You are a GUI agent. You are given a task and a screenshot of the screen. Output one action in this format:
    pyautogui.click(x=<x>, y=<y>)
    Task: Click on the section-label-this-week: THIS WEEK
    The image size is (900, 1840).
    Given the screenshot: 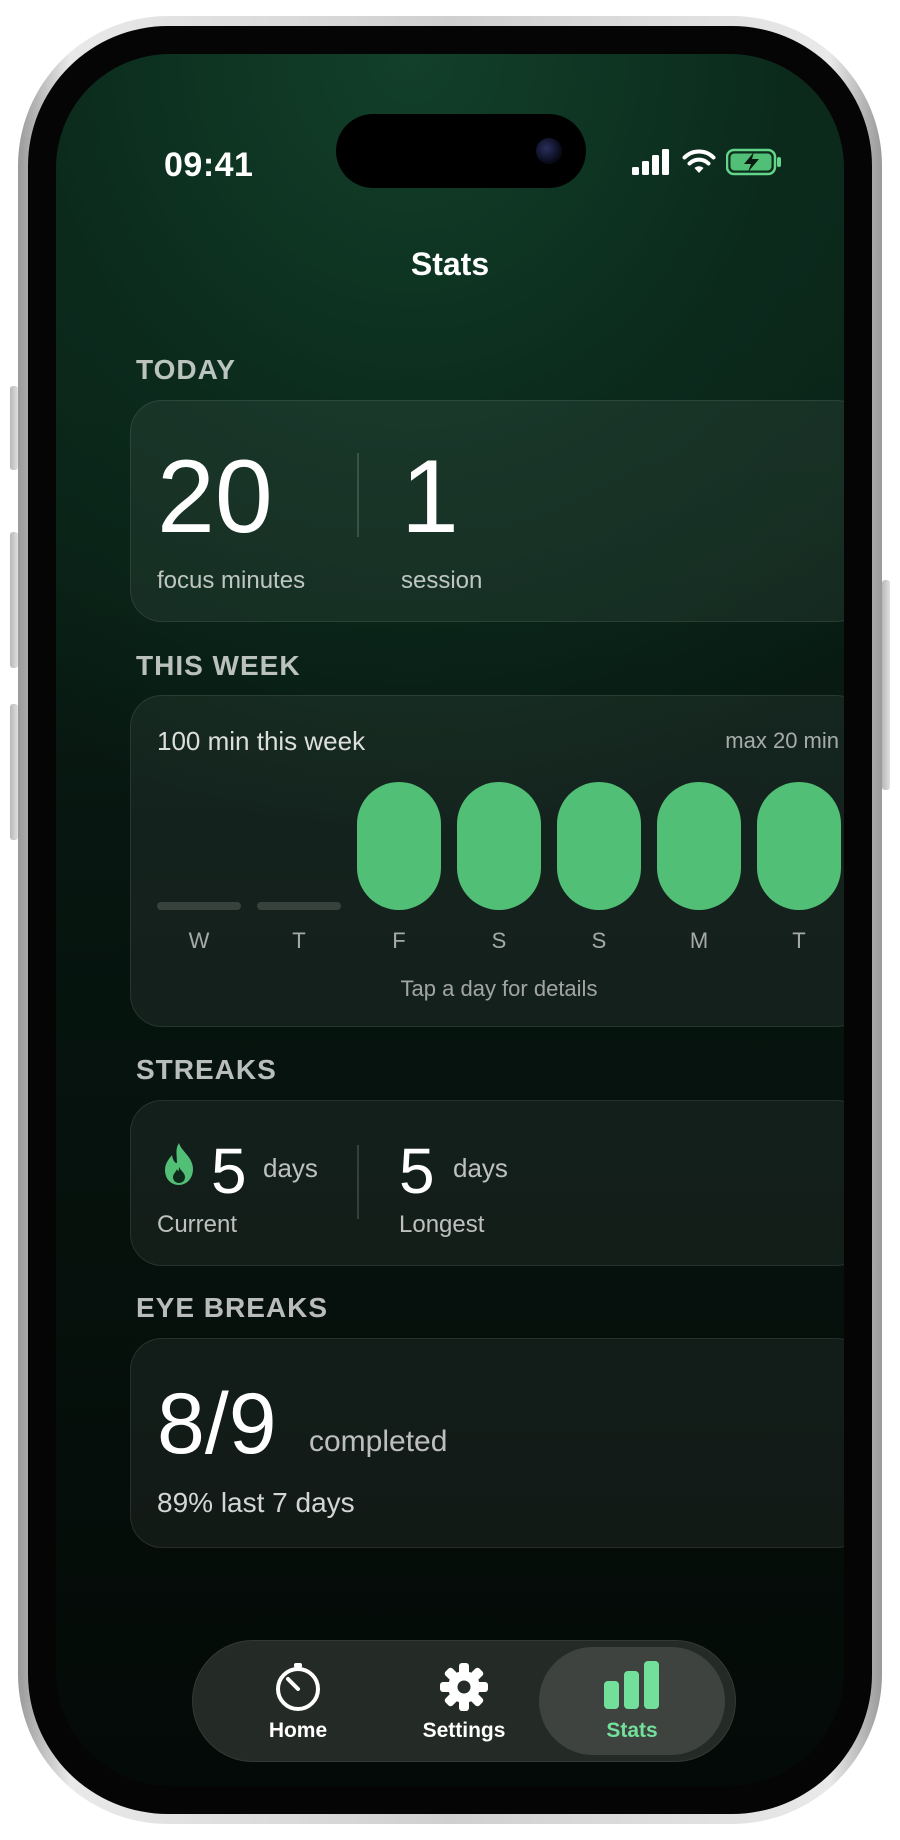 What is the action you would take?
    pyautogui.click(x=218, y=665)
    